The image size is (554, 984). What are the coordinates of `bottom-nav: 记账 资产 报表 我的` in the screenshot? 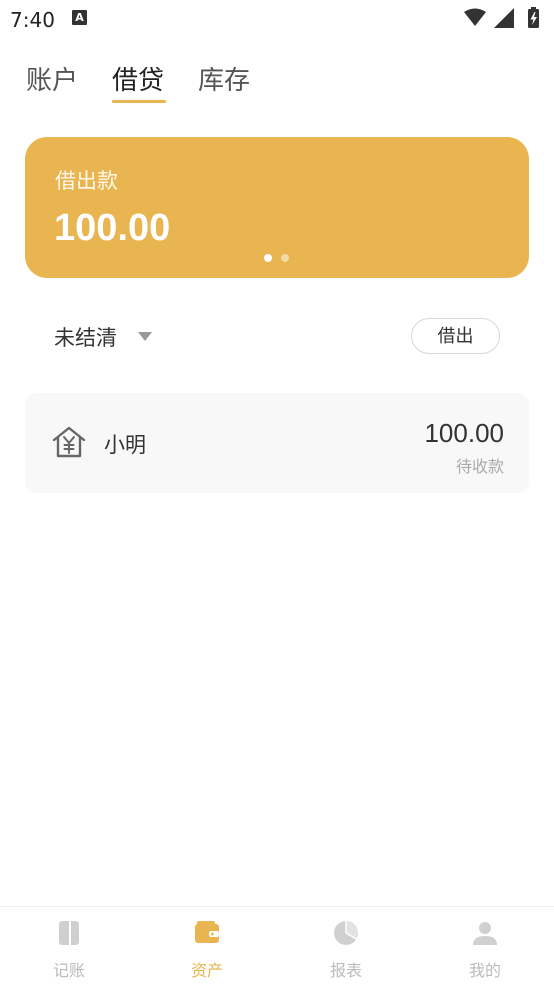 It's located at (277, 945).